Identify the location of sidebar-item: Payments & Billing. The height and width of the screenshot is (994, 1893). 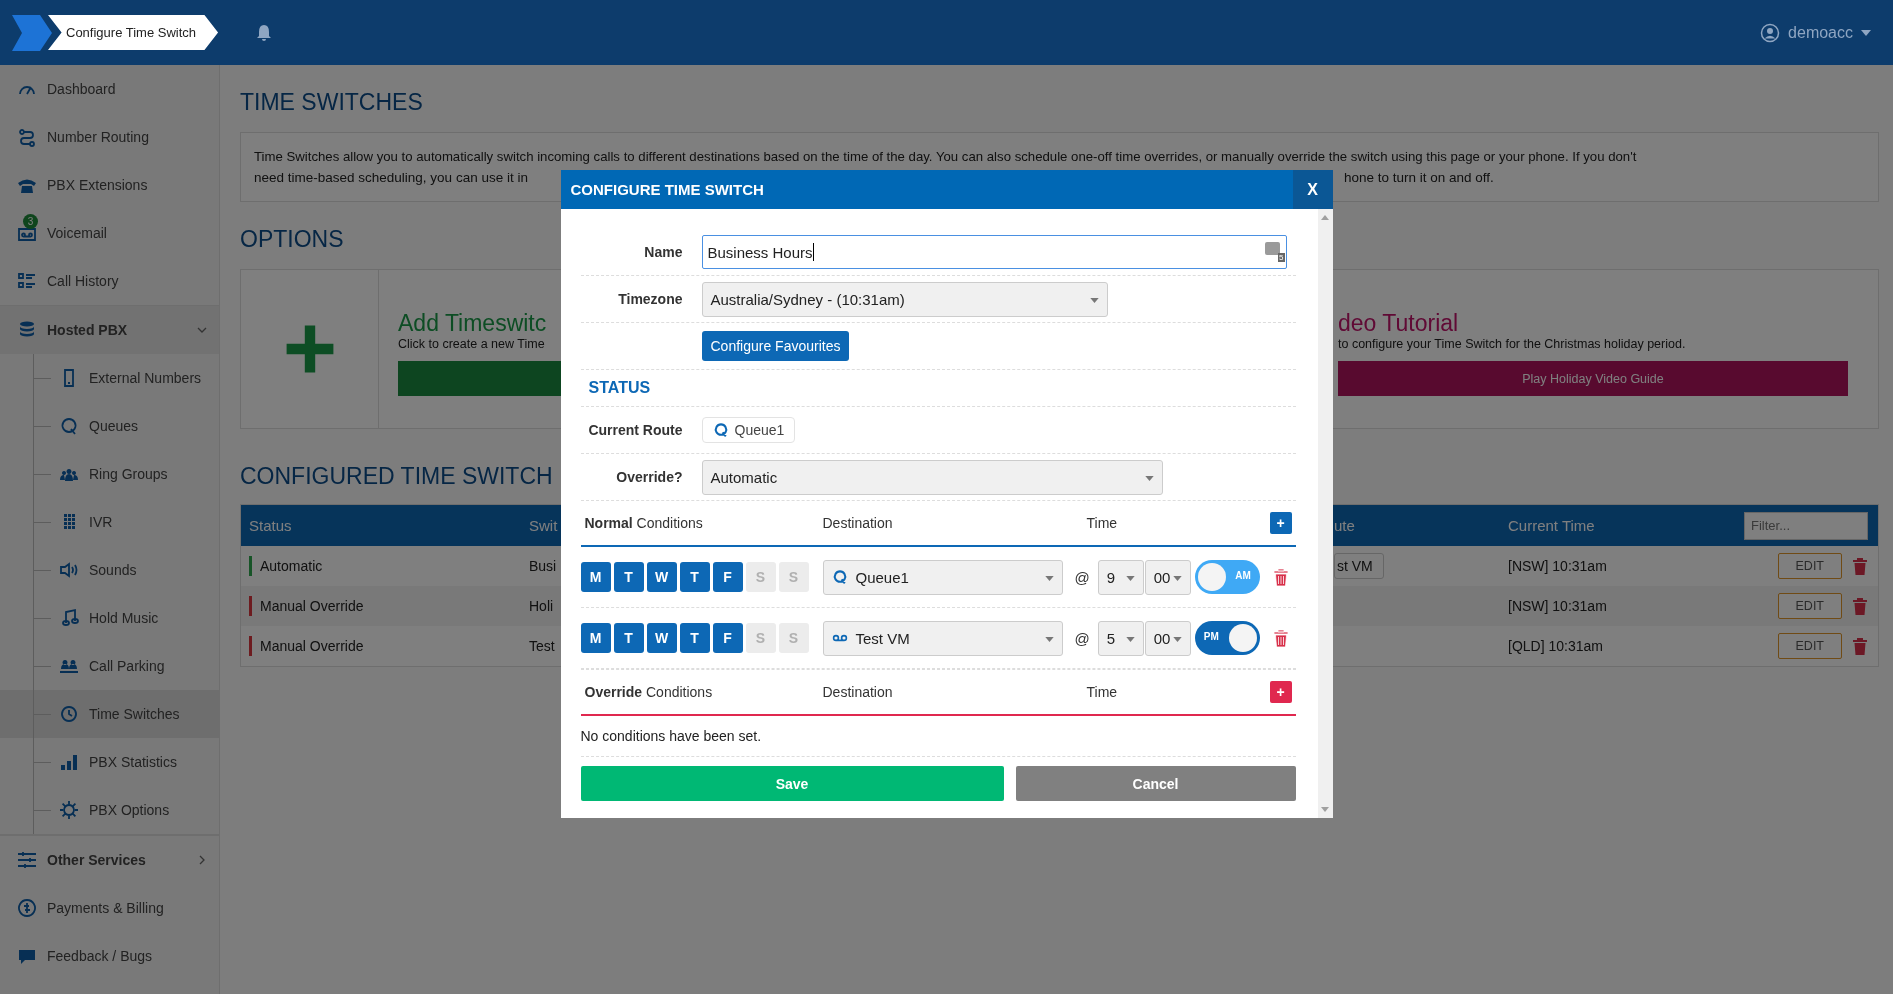
(109, 908).